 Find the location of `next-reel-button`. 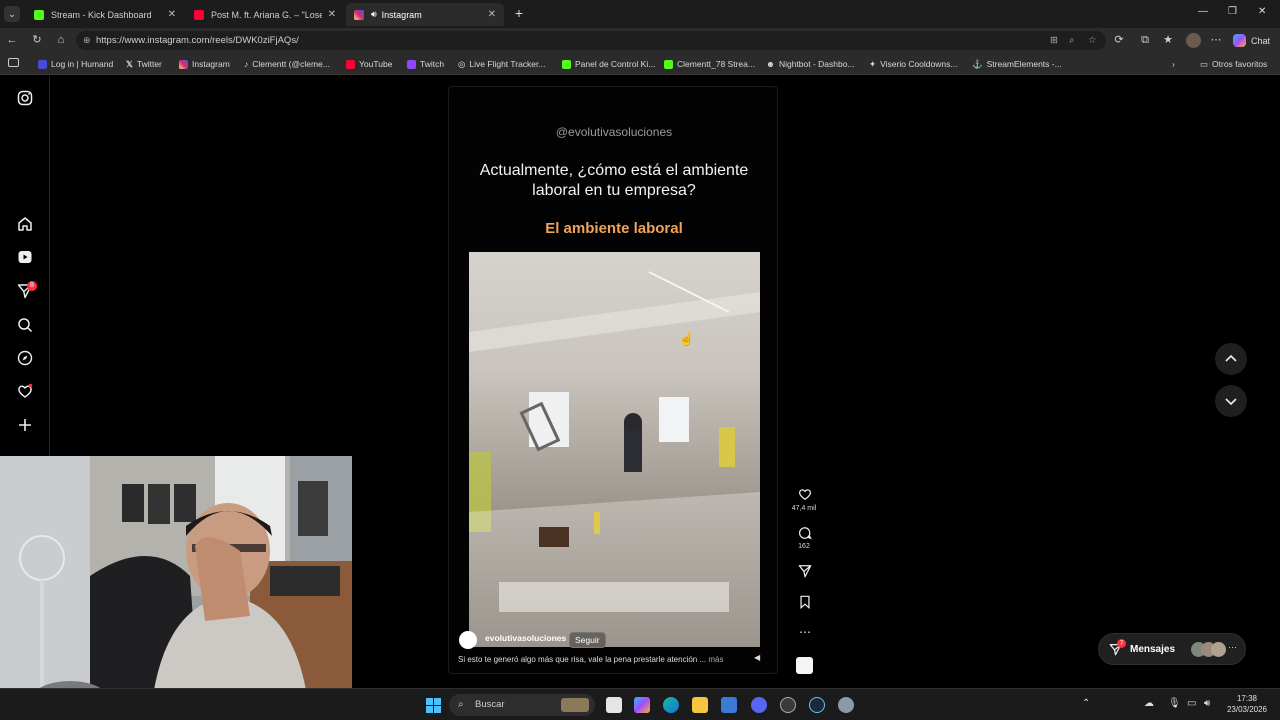

next-reel-button is located at coordinates (1231, 401).